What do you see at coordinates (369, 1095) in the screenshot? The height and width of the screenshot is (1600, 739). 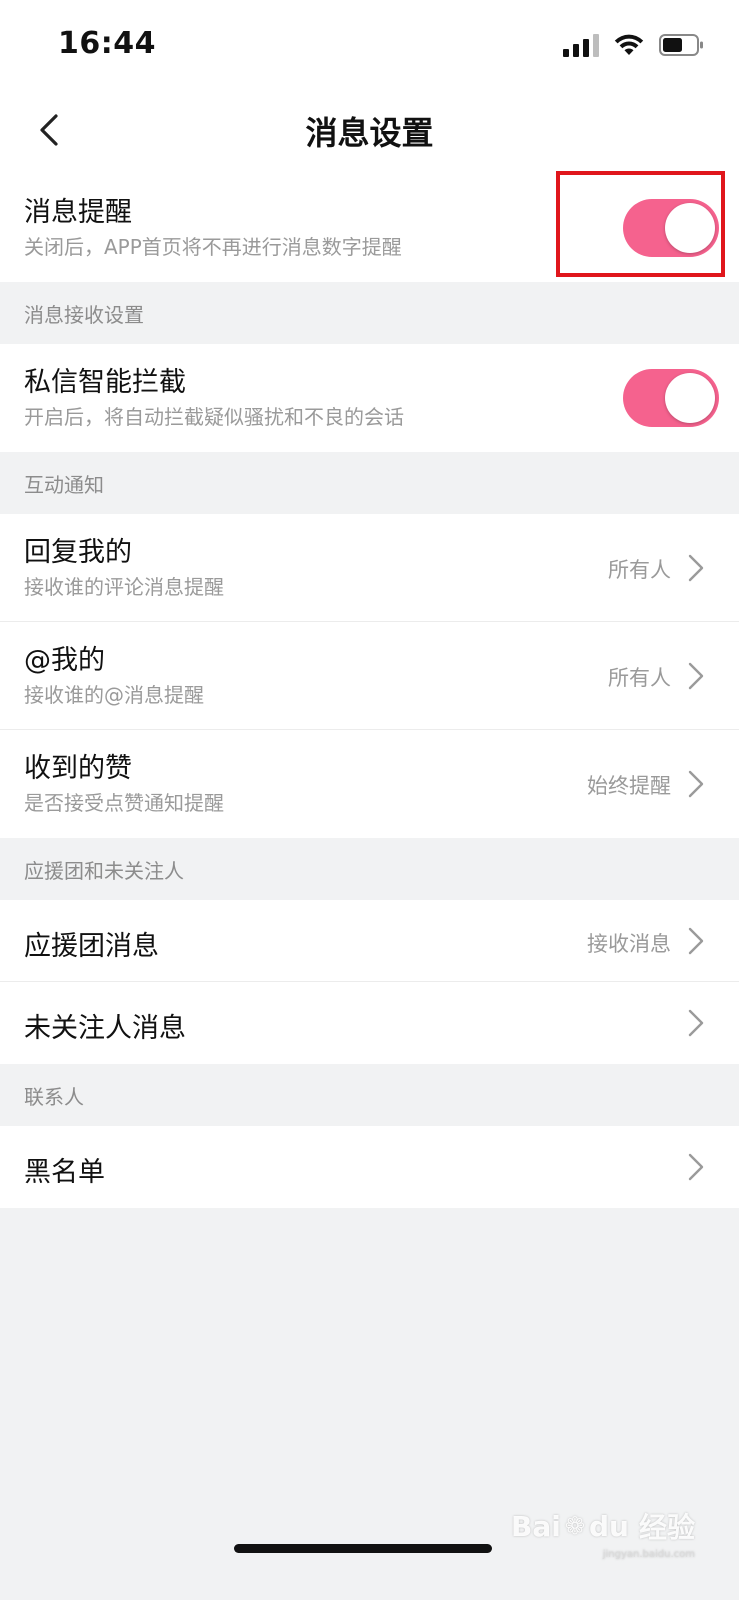 I see `section-header-contacts: 联系人` at bounding box center [369, 1095].